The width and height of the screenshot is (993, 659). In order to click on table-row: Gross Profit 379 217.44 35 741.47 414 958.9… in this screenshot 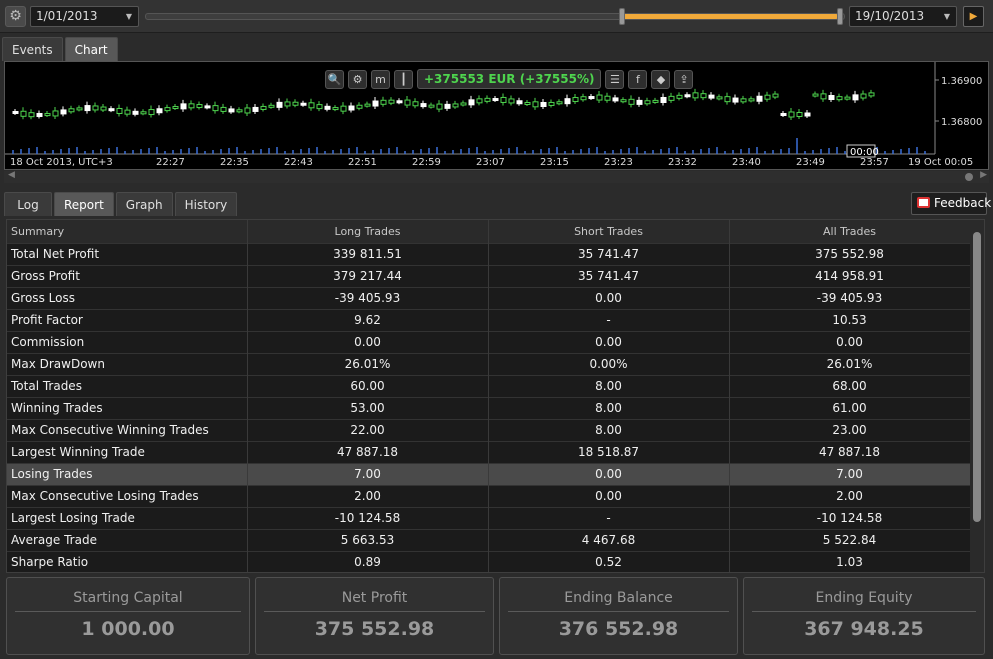, I will do `click(489, 275)`.